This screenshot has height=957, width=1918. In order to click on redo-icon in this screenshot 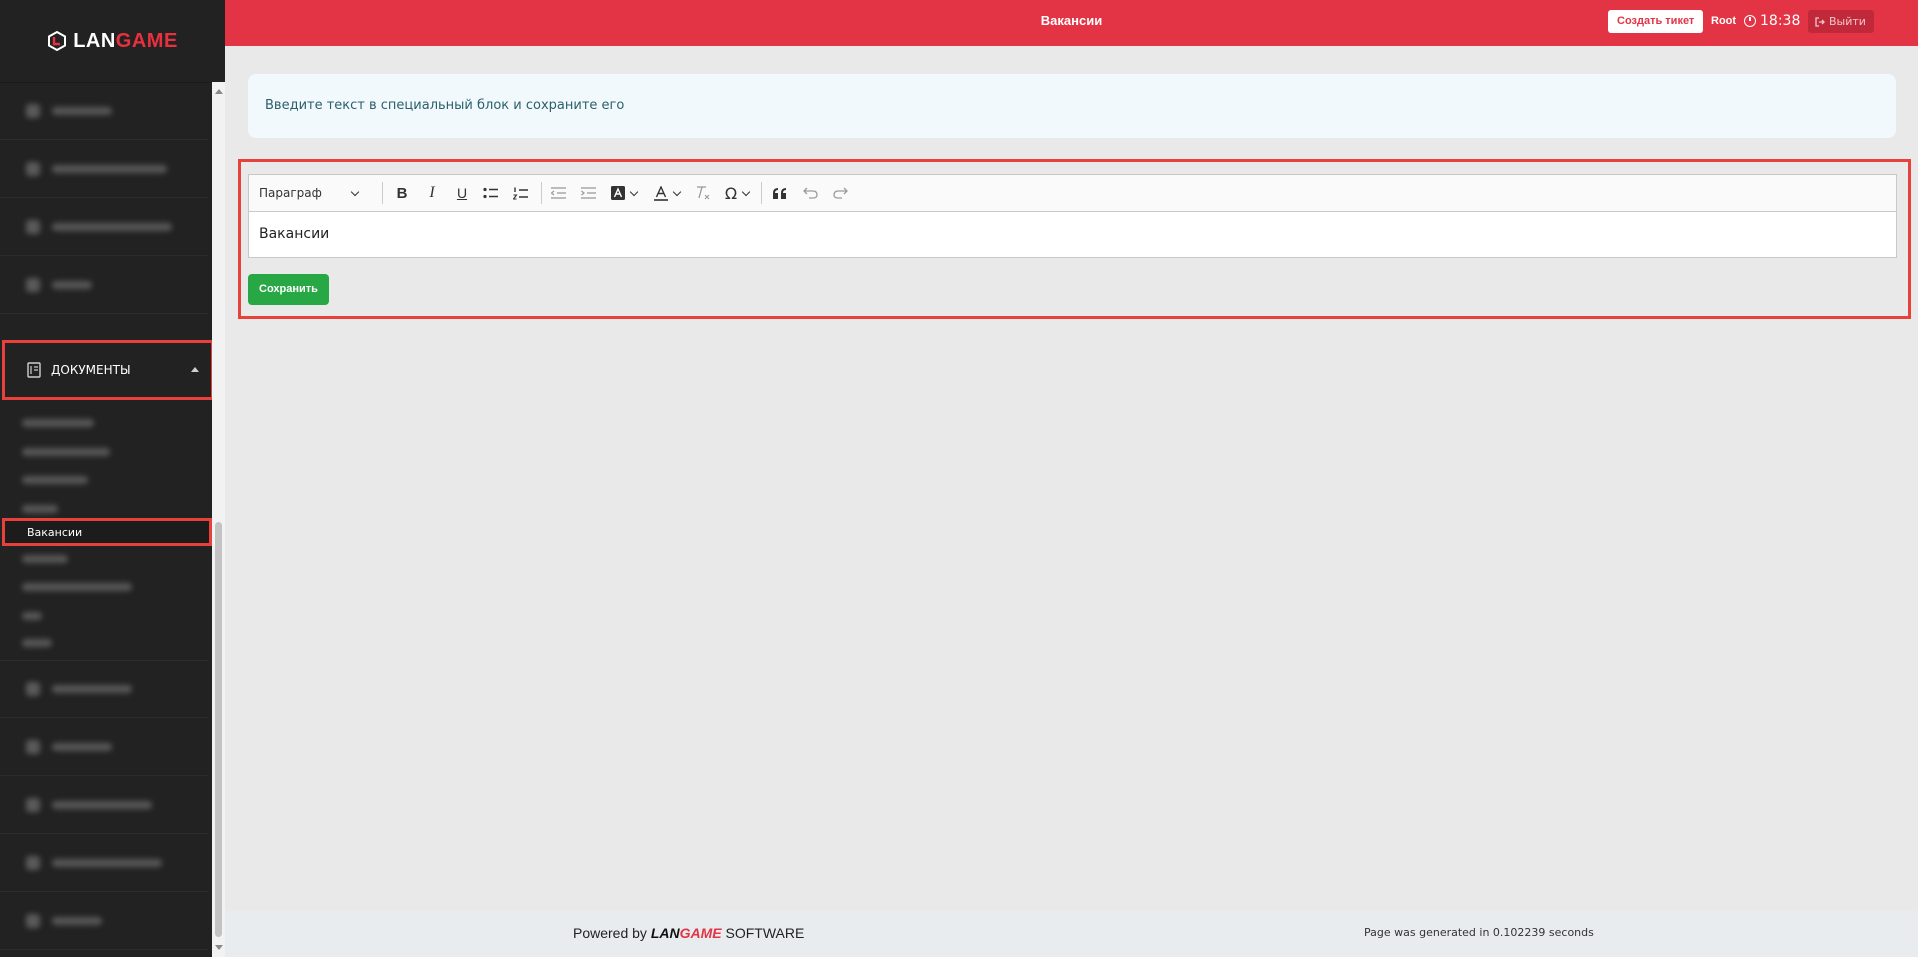, I will do `click(840, 193)`.